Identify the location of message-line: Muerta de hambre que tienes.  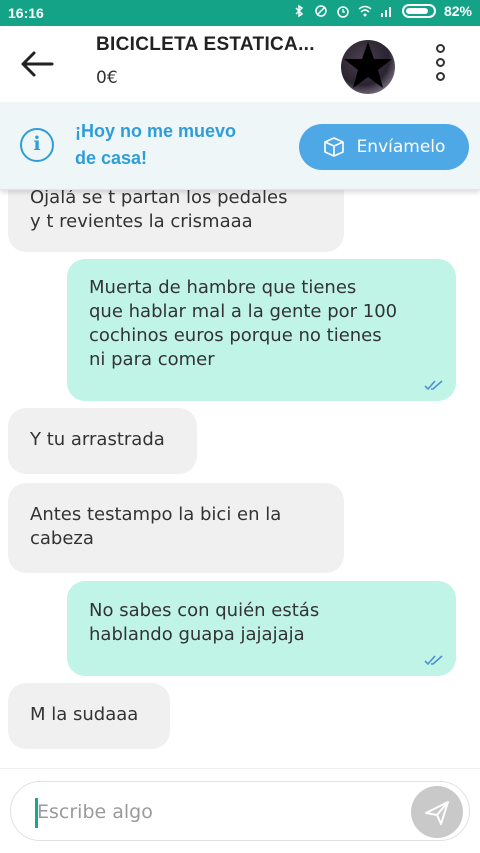
(223, 287).